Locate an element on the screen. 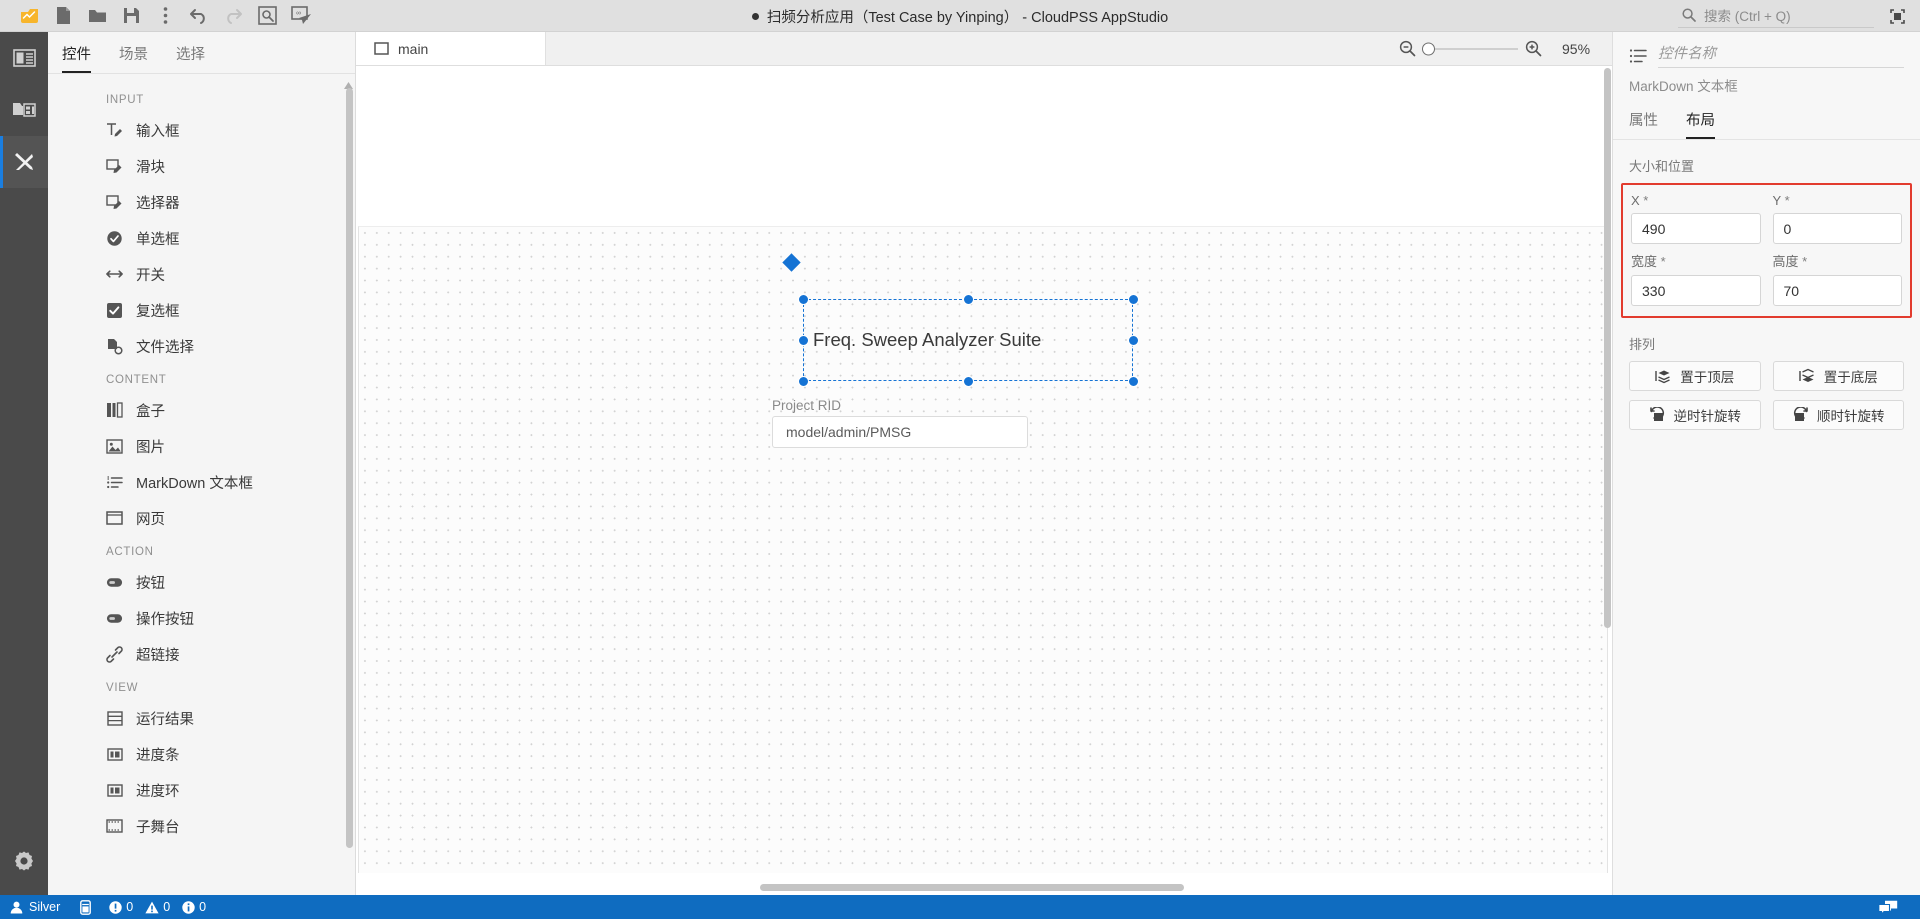 This screenshot has width=1920, height=919. project-rid-field: model/admin/PMSG is located at coordinates (900, 432).